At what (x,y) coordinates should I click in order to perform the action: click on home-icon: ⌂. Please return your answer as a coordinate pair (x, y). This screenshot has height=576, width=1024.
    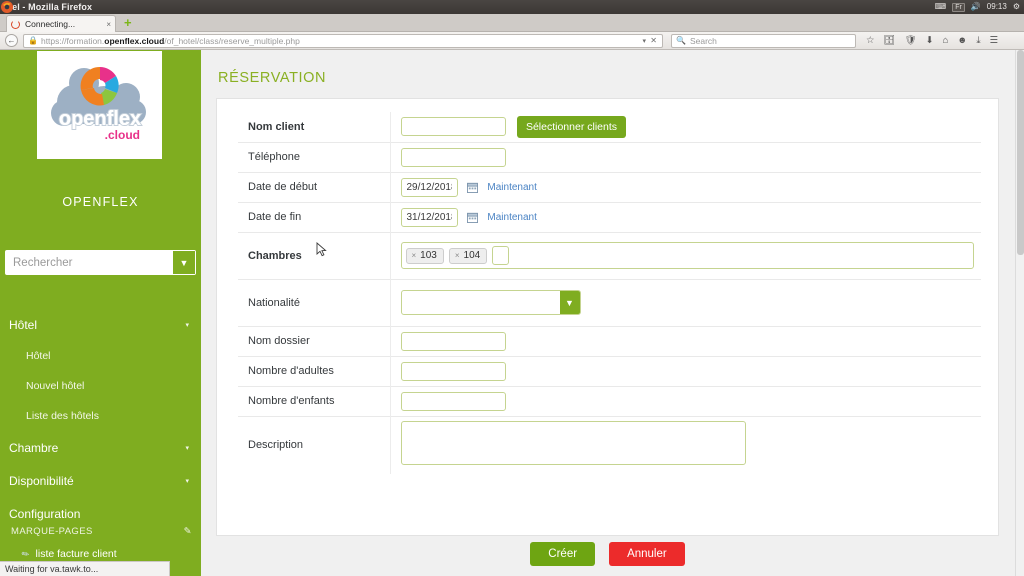
    Looking at the image, I should click on (946, 41).